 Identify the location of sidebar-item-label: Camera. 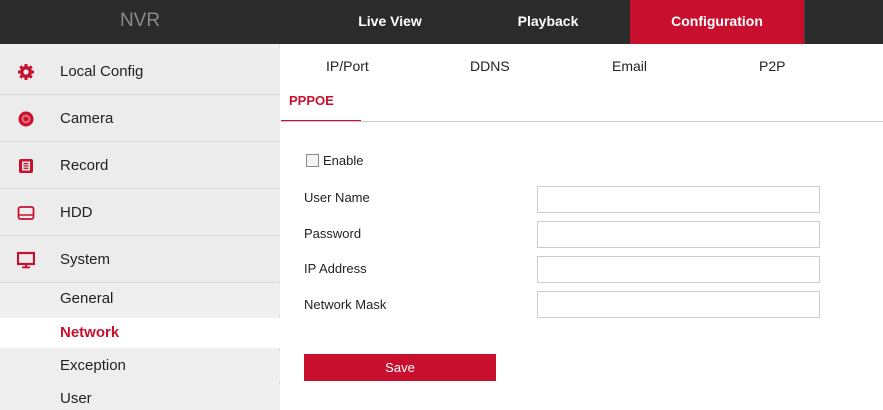
(87, 118).